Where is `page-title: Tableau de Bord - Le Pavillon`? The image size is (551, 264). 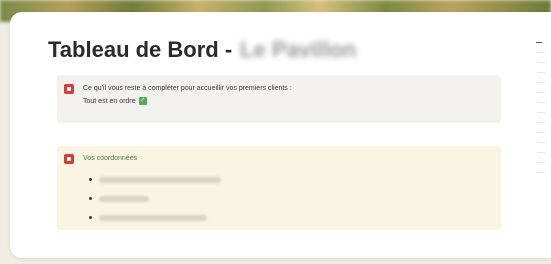 page-title: Tableau de Bord - Le Pavillon is located at coordinates (202, 50).